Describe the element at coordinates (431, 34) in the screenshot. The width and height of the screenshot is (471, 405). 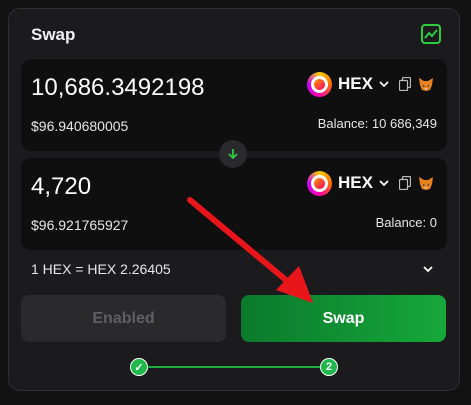
I see `trending-chart-icon` at that location.